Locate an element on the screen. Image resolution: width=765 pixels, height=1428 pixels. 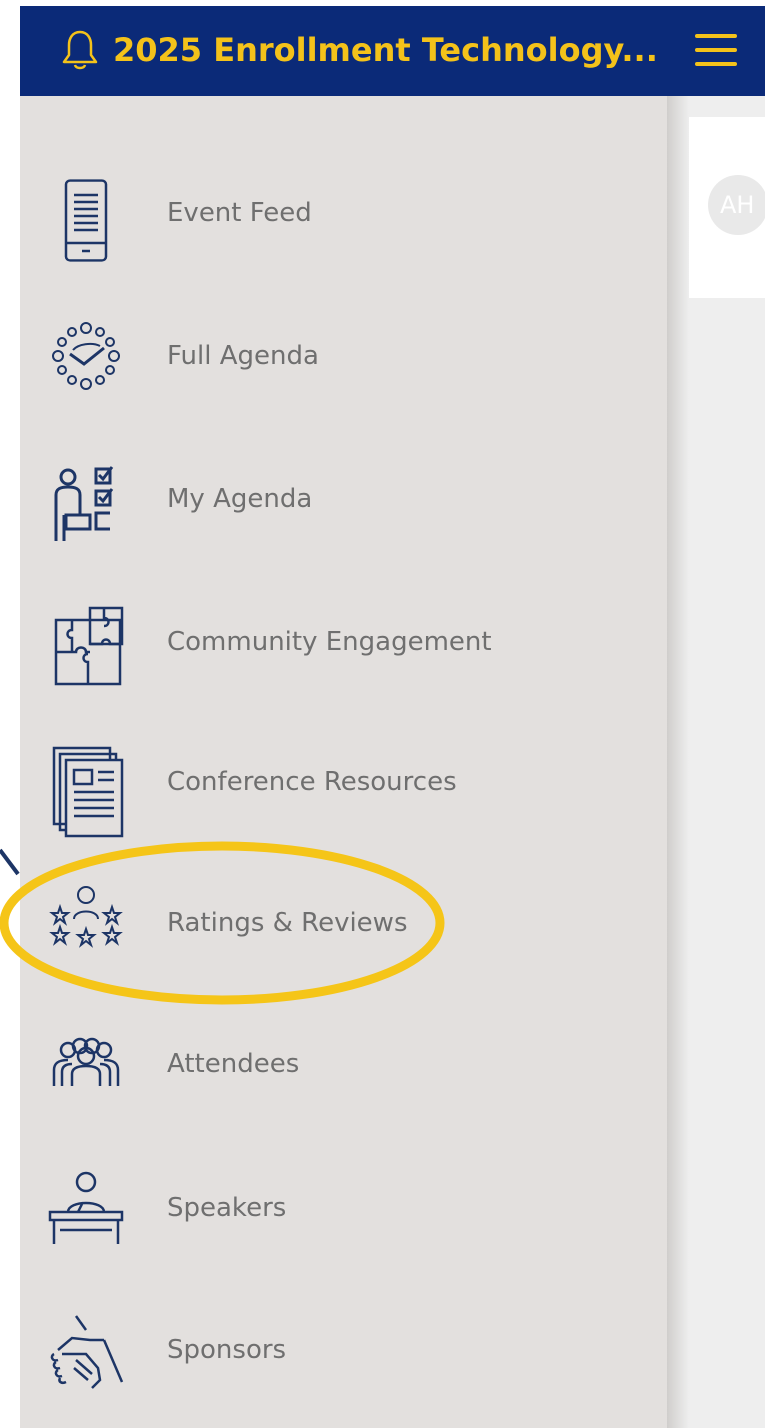
sidebar-shadow is located at coordinates (678, 762).